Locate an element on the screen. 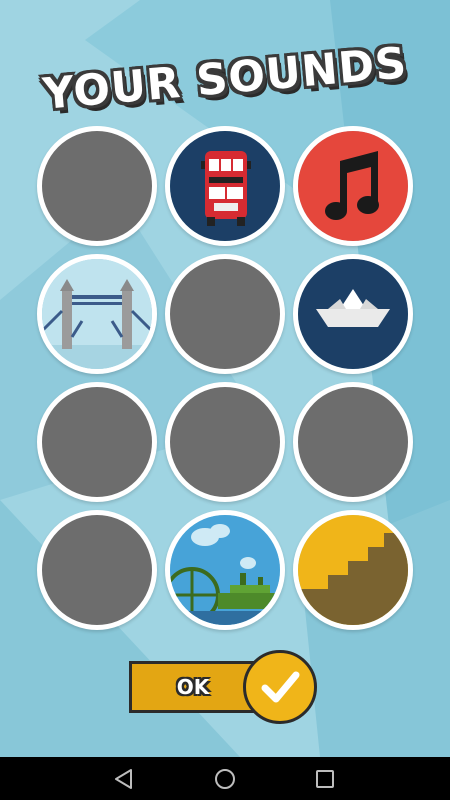 This screenshot has width=450, height=800. ok-button-label: OK is located at coordinates (193, 687).